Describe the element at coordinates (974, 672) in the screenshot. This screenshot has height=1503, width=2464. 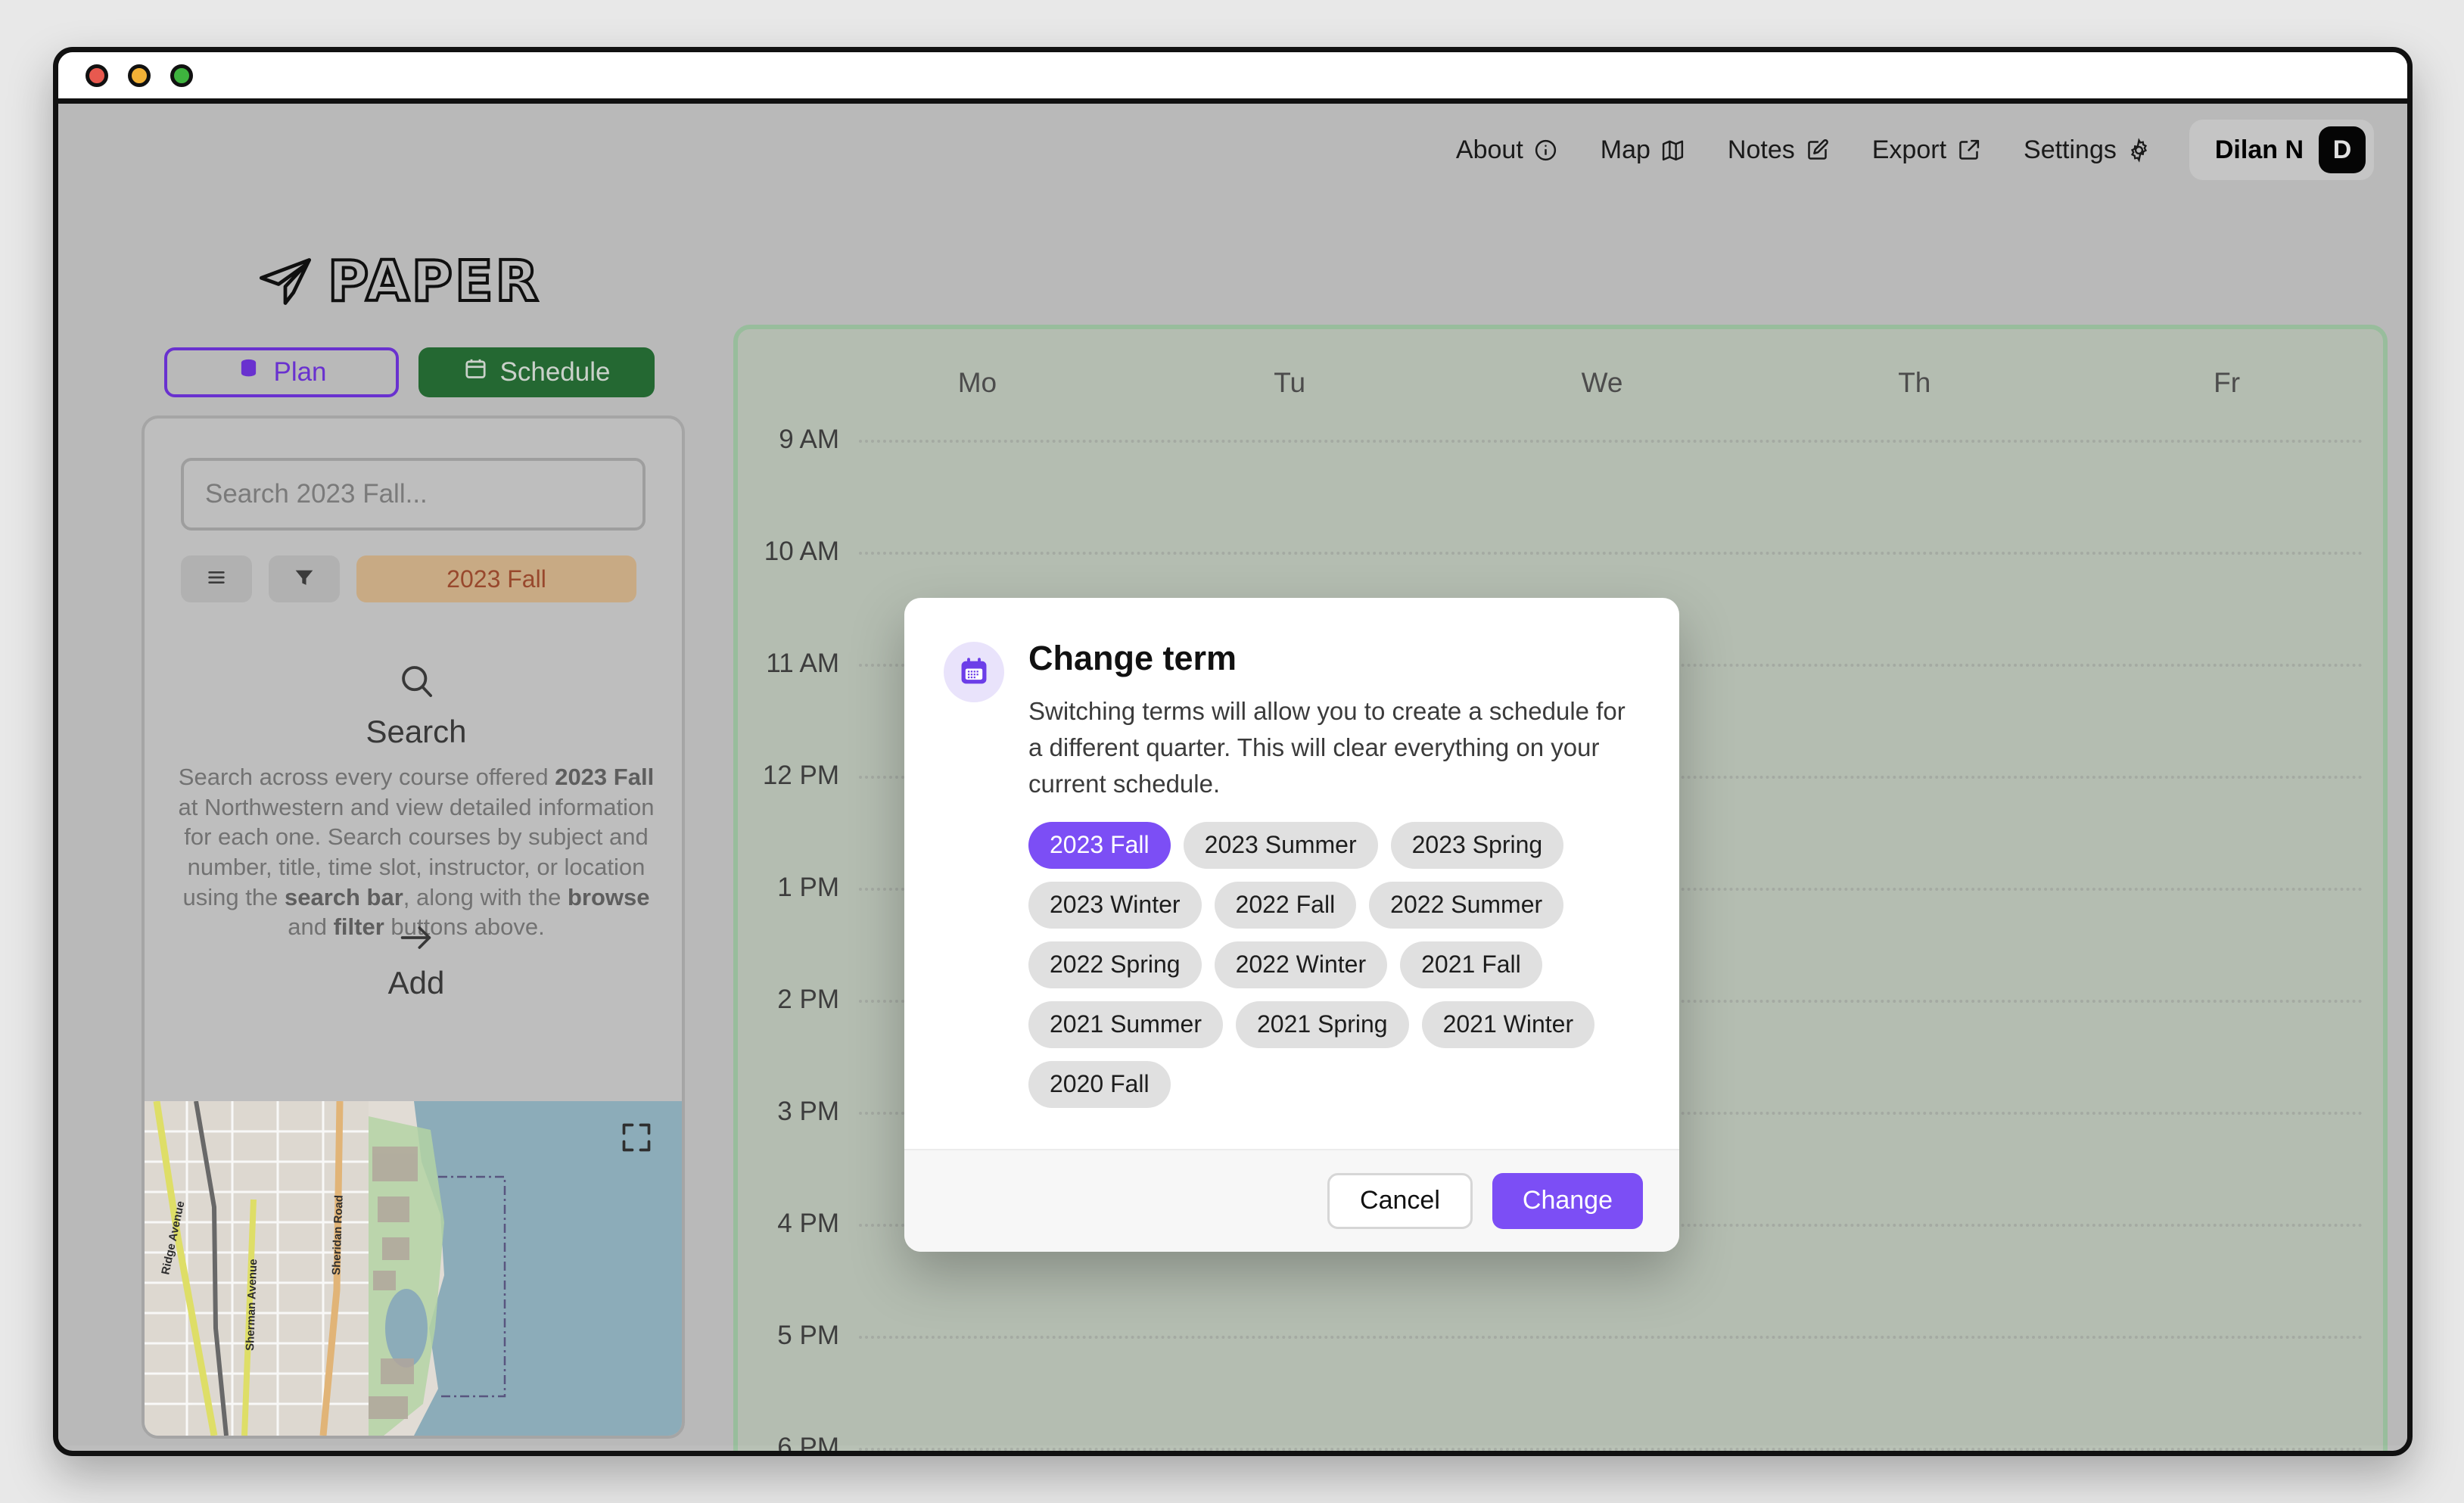
I see `calendar-icon` at that location.